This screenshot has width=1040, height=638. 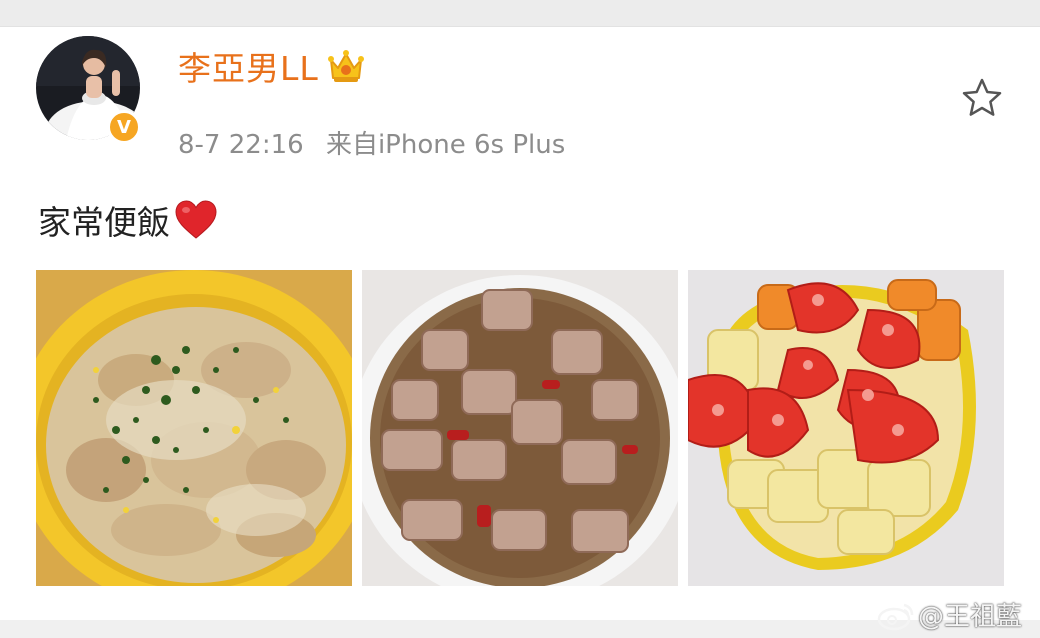 What do you see at coordinates (104, 222) in the screenshot?
I see `post-text: 家常便飯` at bounding box center [104, 222].